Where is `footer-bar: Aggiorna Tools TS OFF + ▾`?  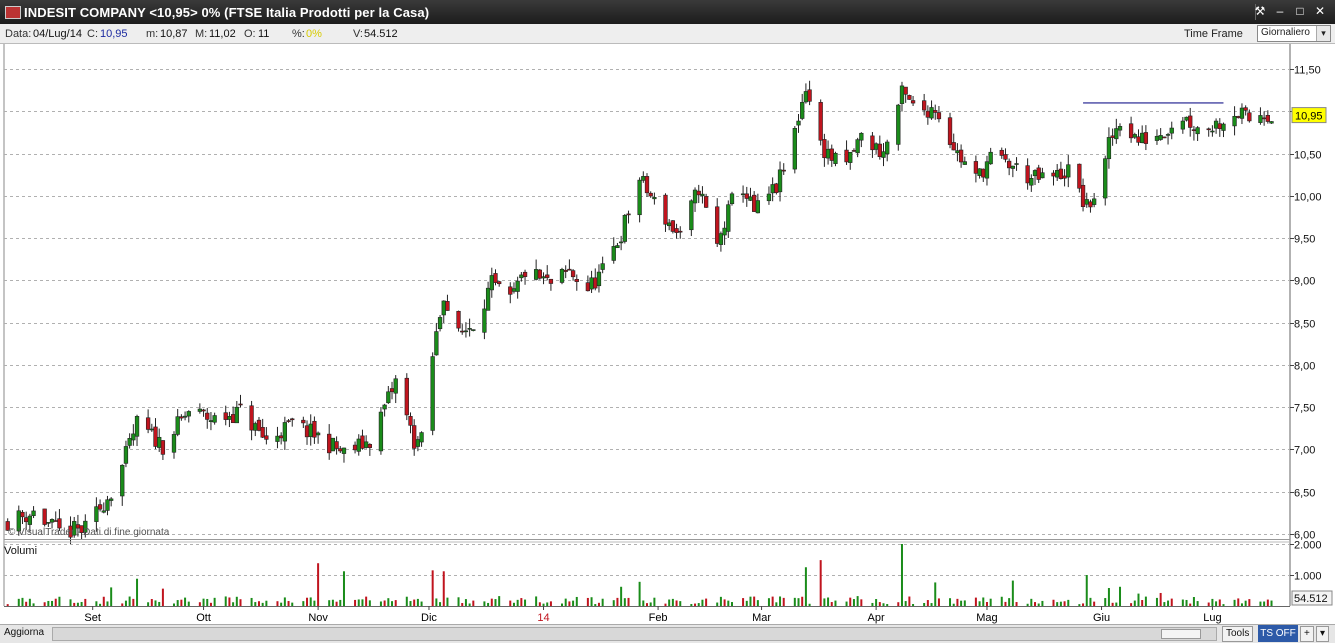 footer-bar: Aggiorna Tools TS OFF + ▾ is located at coordinates (667, 633).